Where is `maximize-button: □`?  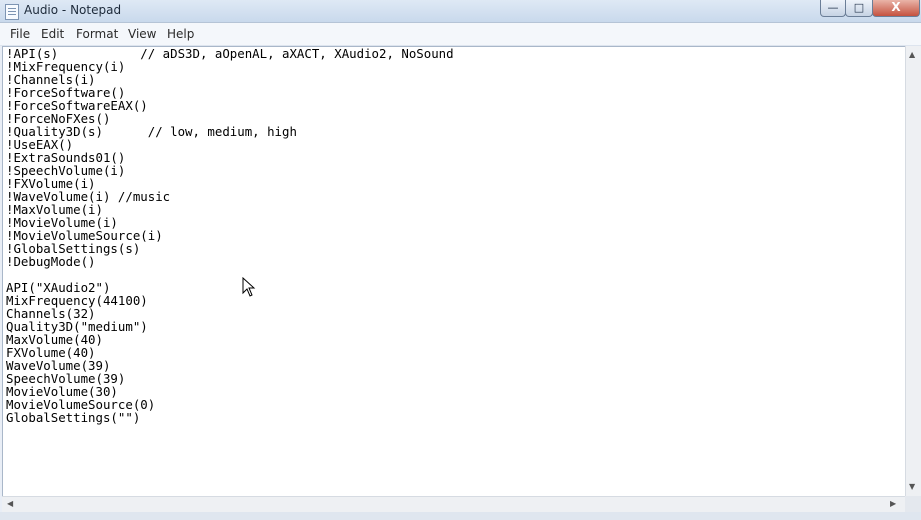 maximize-button: □ is located at coordinates (859, 8).